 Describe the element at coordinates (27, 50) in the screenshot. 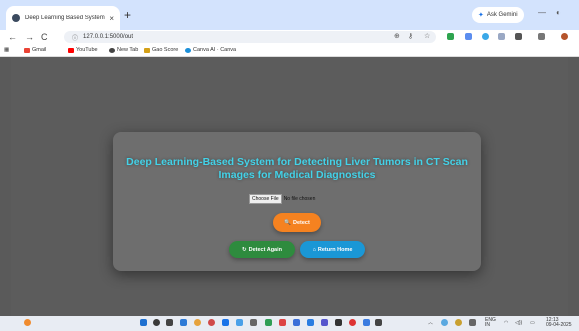

I see `gmail-icon` at that location.